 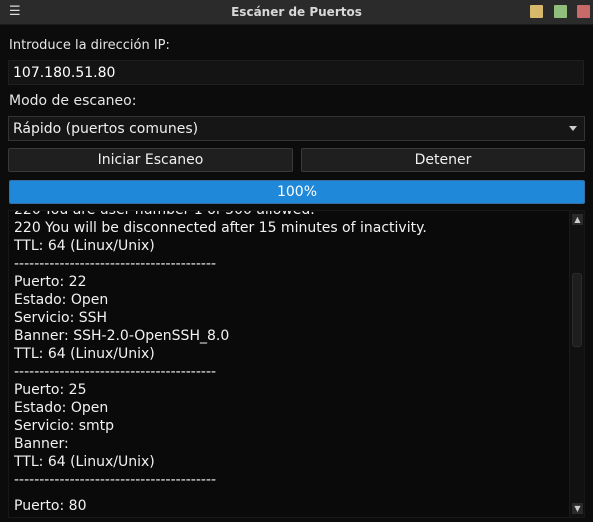 I want to click on scan-mode-value: Rápido (puertos comunes), so click(x=106, y=129).